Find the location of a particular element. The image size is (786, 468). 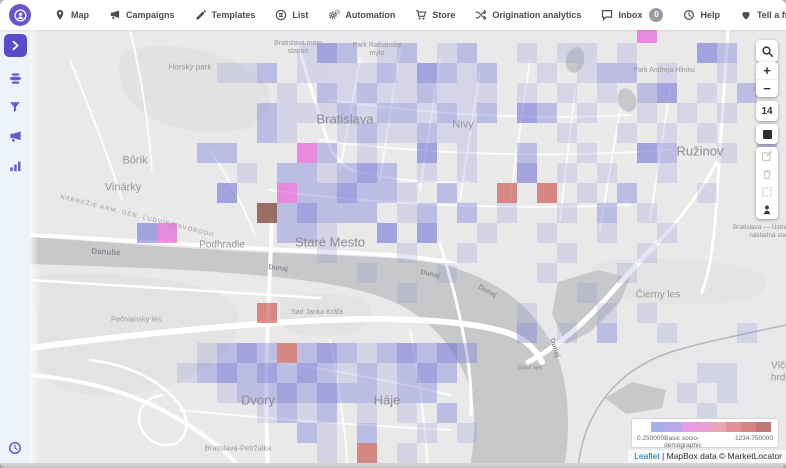

nav-item-automation: Automation is located at coordinates (361, 15).